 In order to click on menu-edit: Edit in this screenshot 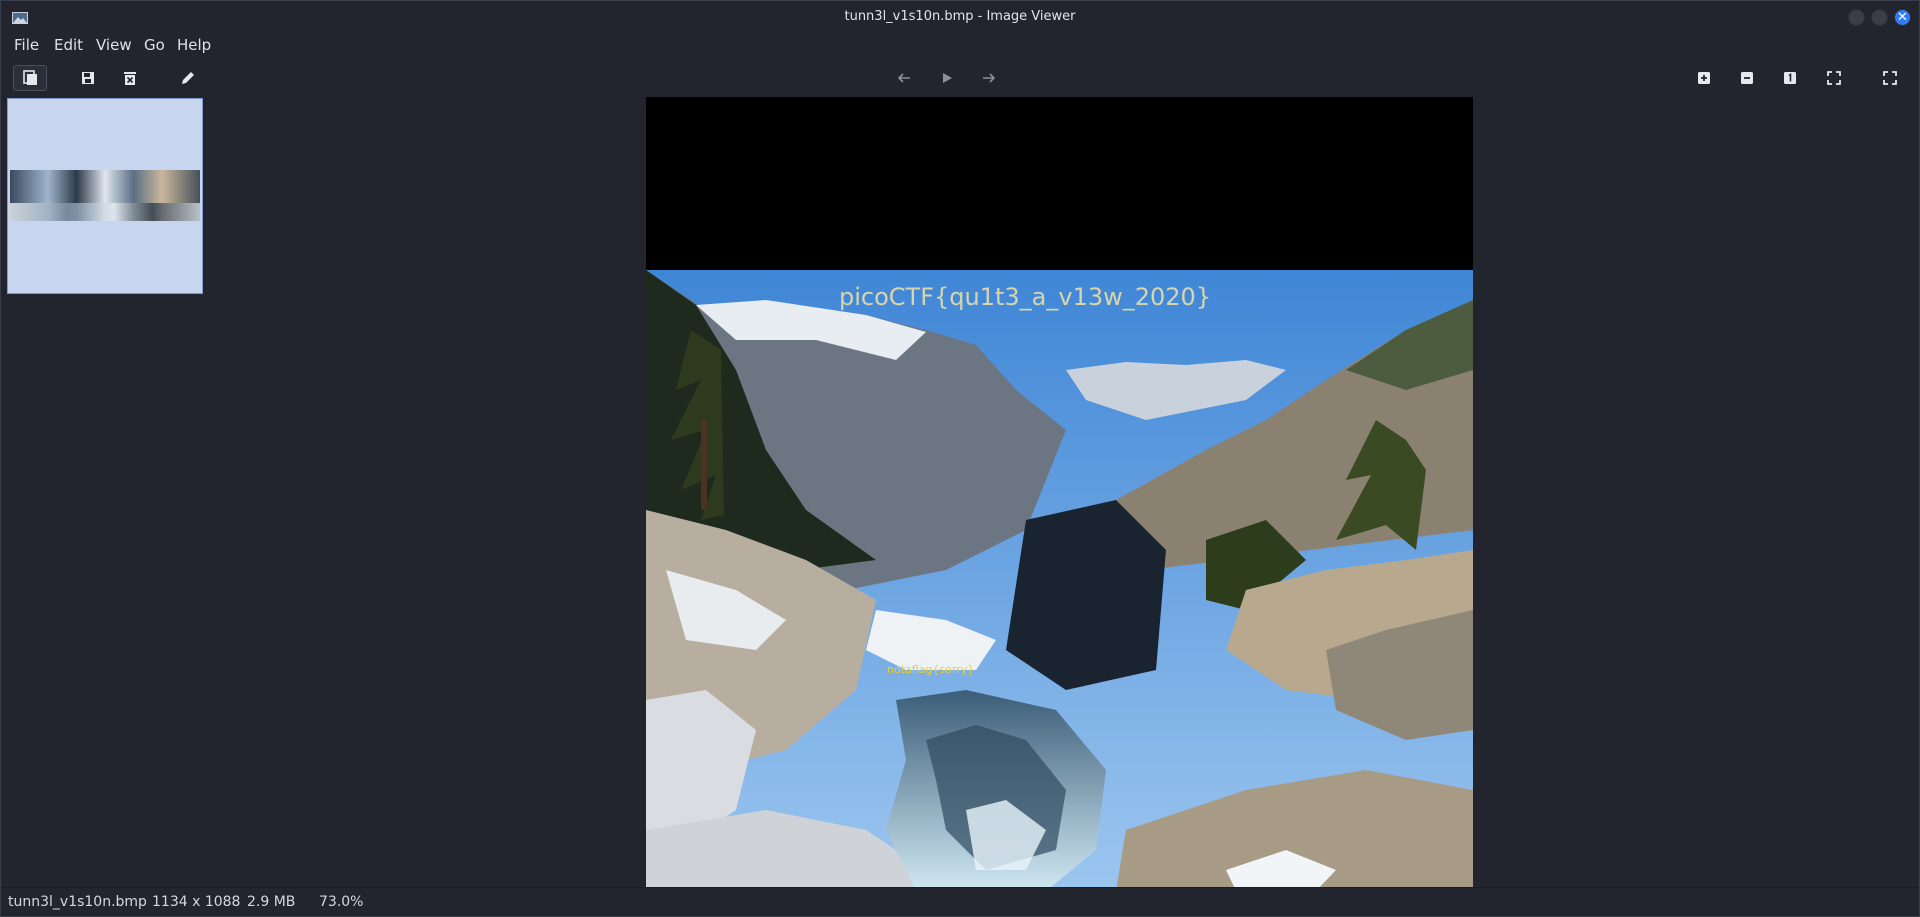, I will do `click(68, 45)`.